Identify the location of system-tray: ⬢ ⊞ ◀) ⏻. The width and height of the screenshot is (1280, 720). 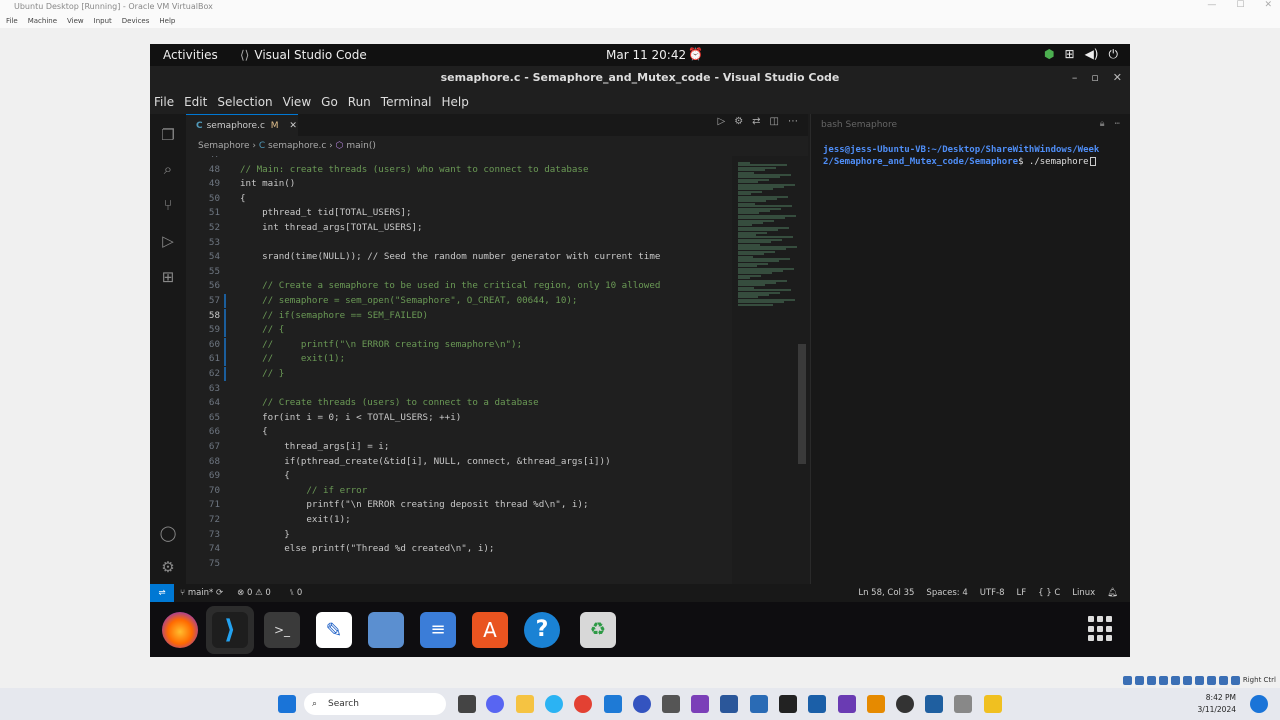
(1081, 54).